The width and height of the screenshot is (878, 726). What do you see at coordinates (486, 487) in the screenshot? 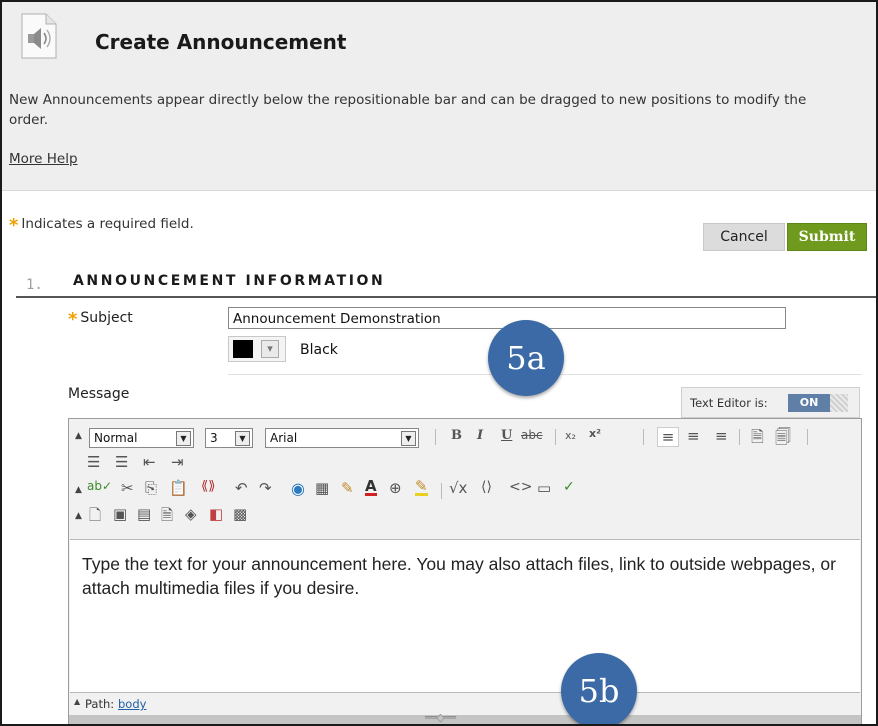
I see `mashup-icon: ⟨⟩` at bounding box center [486, 487].